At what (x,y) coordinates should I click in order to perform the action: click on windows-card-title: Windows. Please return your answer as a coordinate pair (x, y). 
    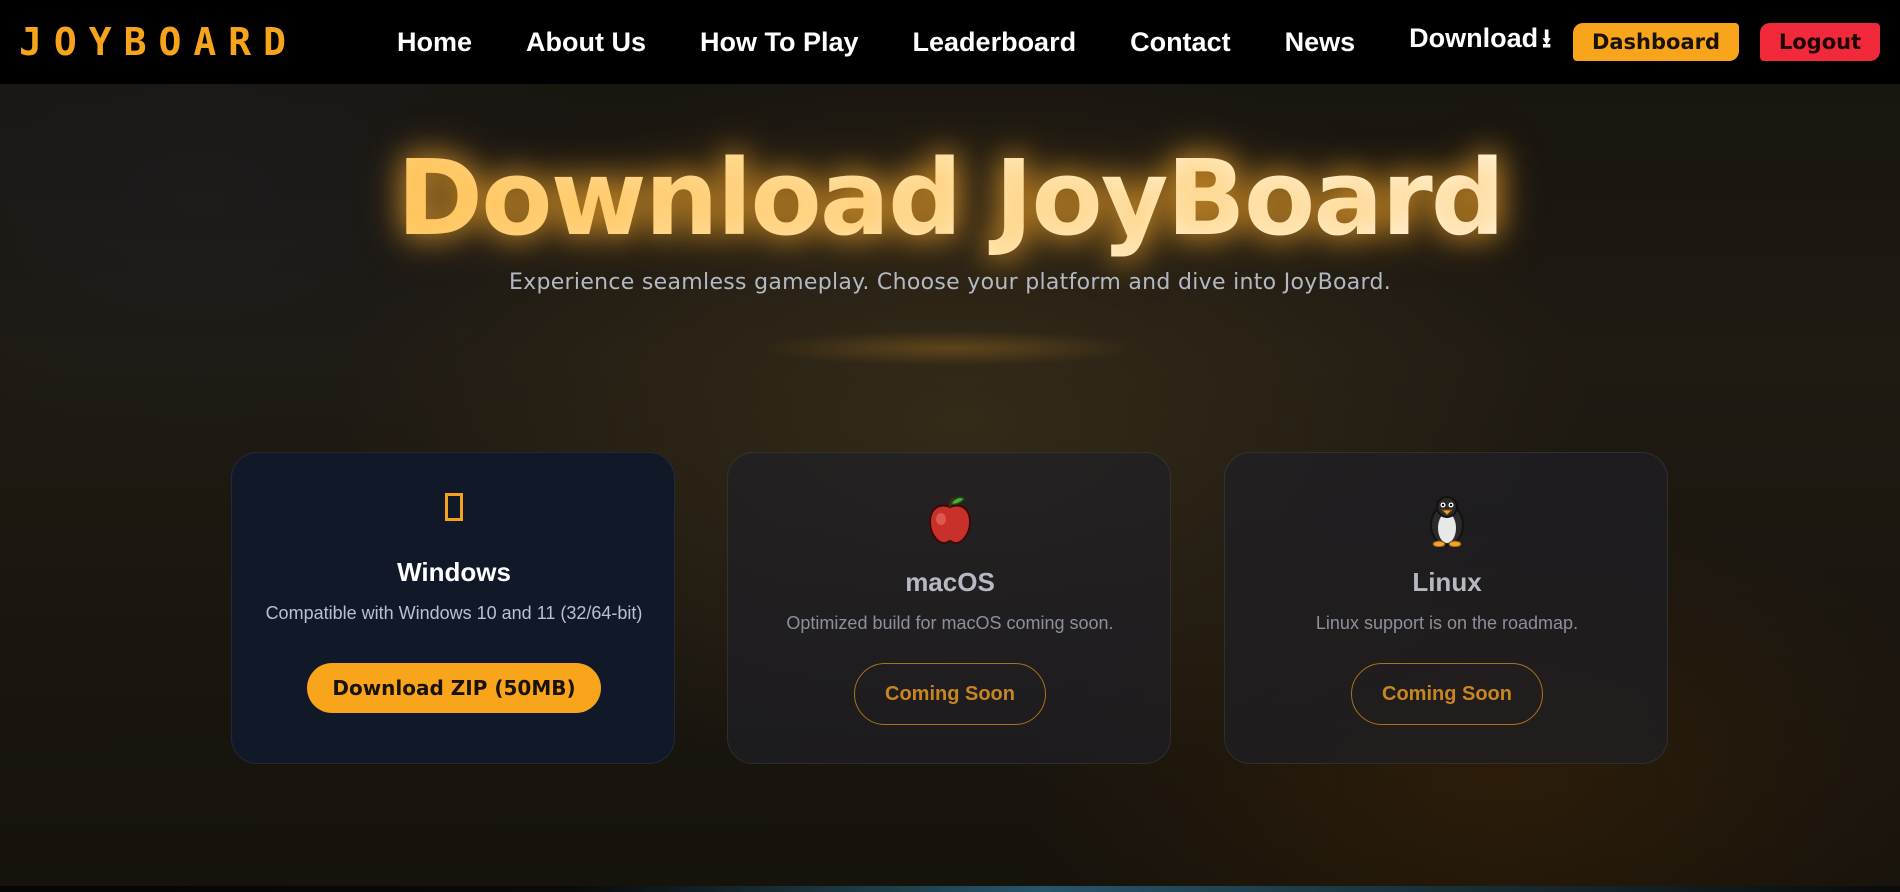
    Looking at the image, I should click on (454, 572).